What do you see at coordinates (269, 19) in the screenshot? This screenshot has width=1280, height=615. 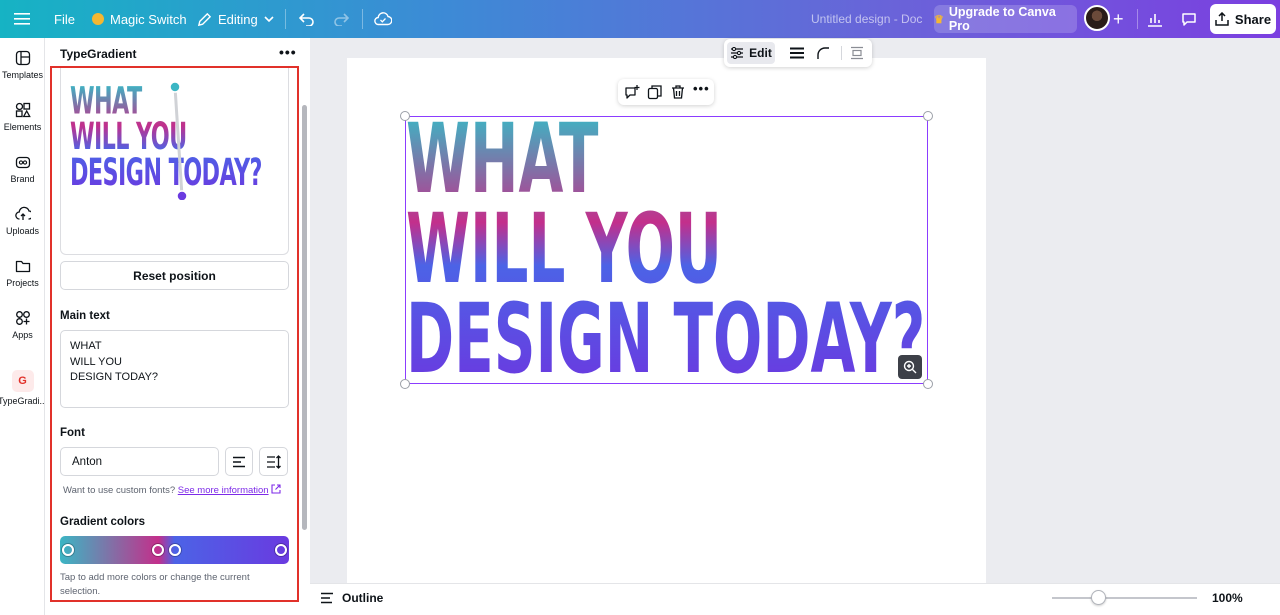 I see `chevron-down-icon` at bounding box center [269, 19].